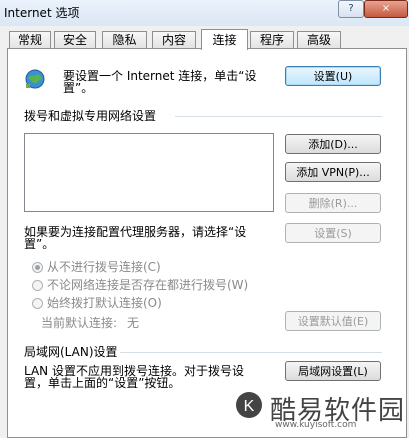  Describe the element at coordinates (104, 303) in the screenshot. I see `radio-always-dial-label: 始终拨打默认连接(O)` at that location.